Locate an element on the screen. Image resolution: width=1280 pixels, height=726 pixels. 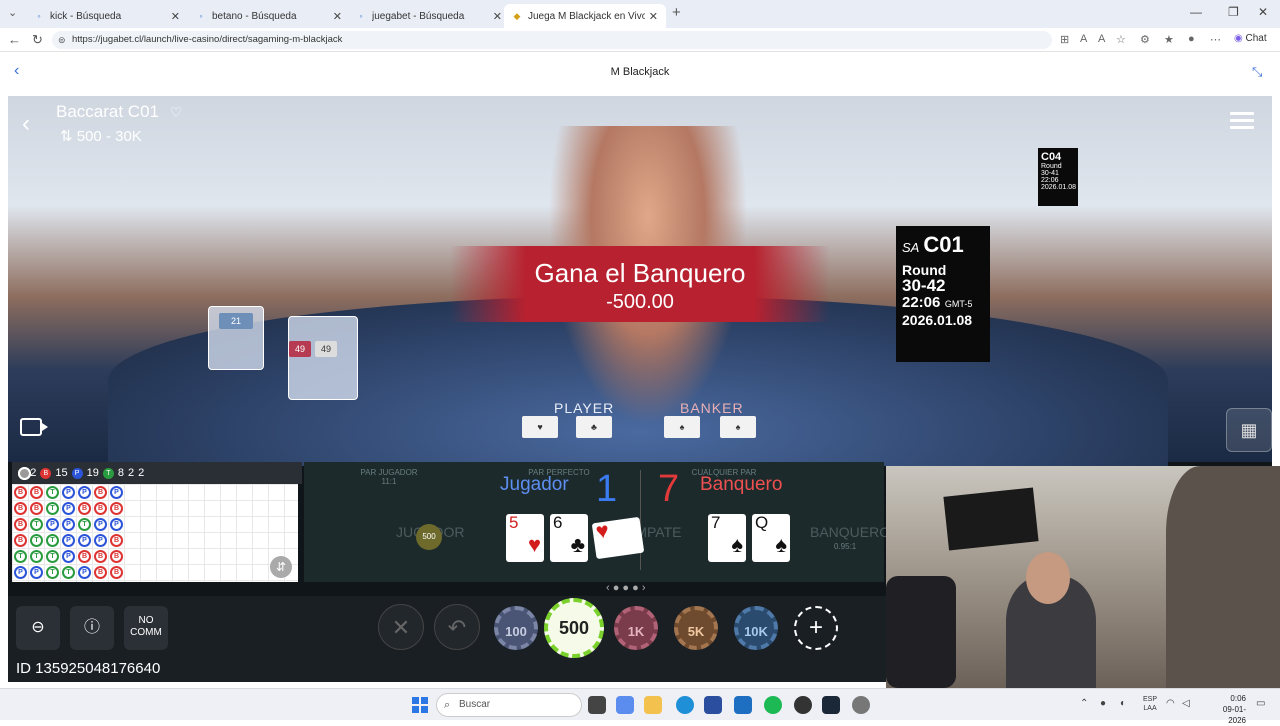
table-player-label: PLAYER is located at coordinates (584, 408).